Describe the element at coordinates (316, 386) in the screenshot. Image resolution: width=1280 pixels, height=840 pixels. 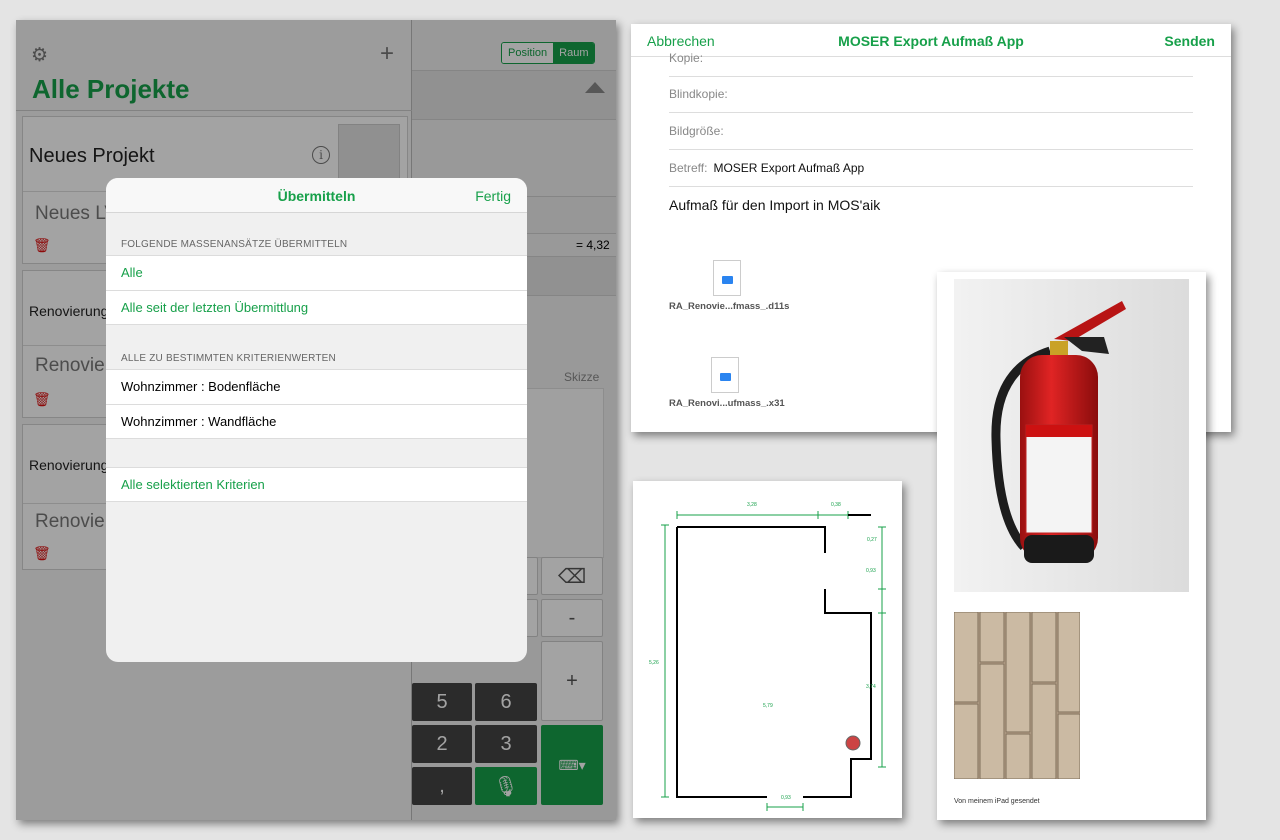
I see `criterion-floor: Wohnzimmer : Bodenfläche` at that location.